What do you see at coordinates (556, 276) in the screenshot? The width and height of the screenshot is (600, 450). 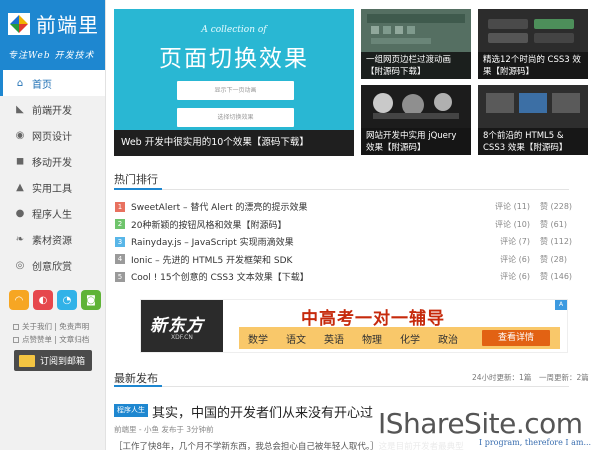 I see `hot-item-likes: 赞 (146)` at bounding box center [556, 276].